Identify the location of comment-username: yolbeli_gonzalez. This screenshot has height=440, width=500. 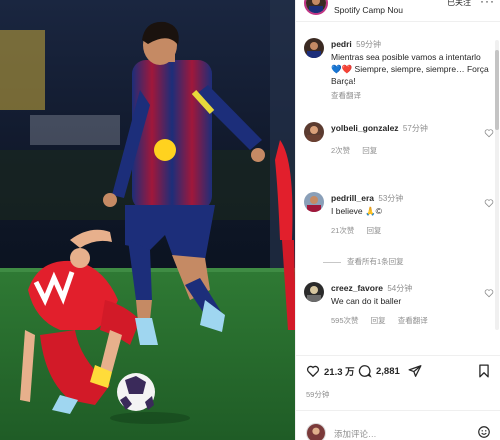
(365, 128).